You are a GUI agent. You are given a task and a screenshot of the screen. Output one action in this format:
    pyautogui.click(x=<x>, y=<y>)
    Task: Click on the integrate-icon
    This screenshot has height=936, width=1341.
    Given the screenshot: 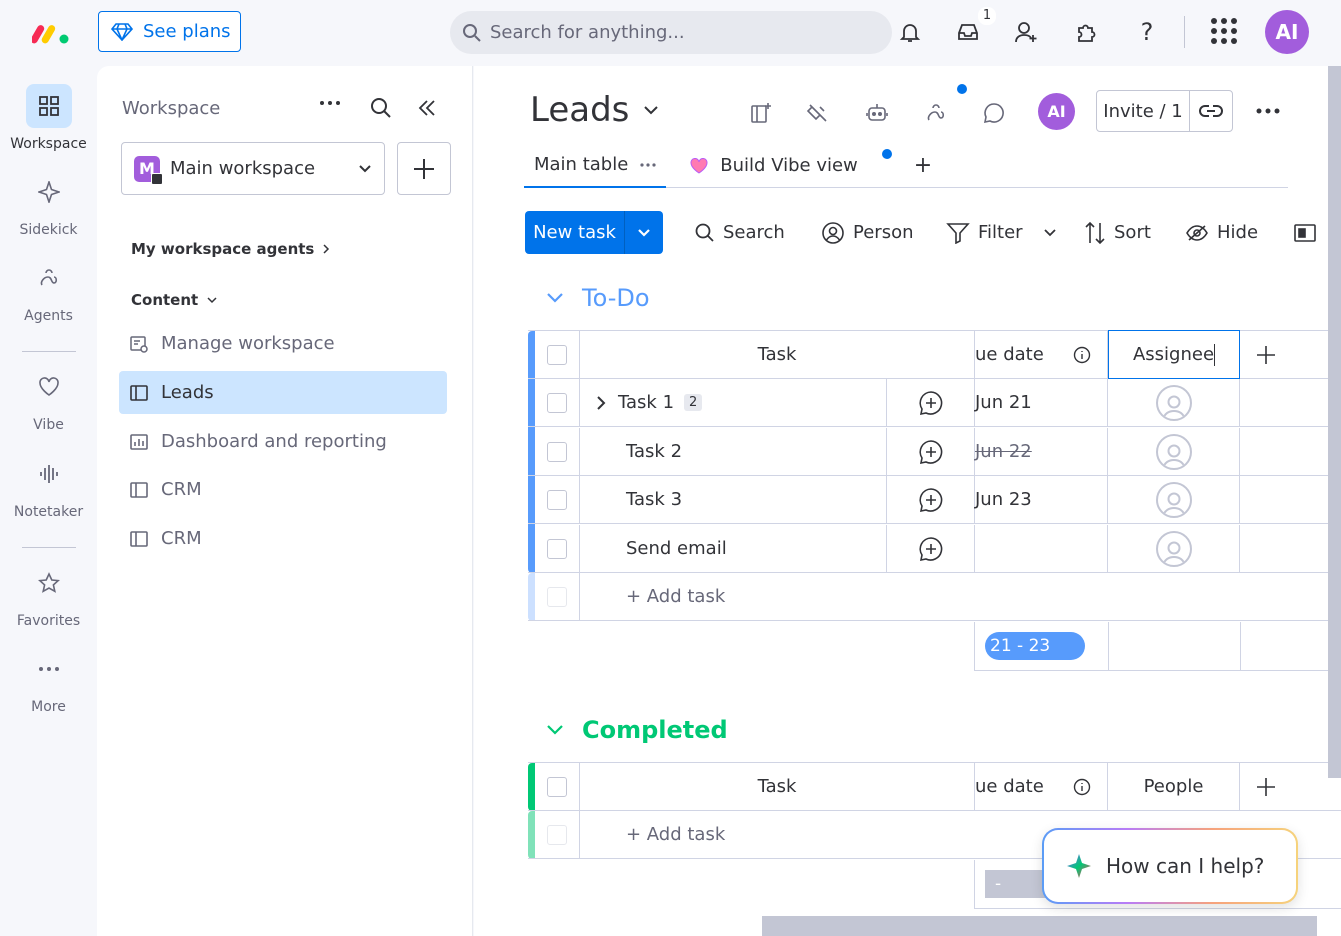 What is the action you would take?
    pyautogui.click(x=818, y=113)
    